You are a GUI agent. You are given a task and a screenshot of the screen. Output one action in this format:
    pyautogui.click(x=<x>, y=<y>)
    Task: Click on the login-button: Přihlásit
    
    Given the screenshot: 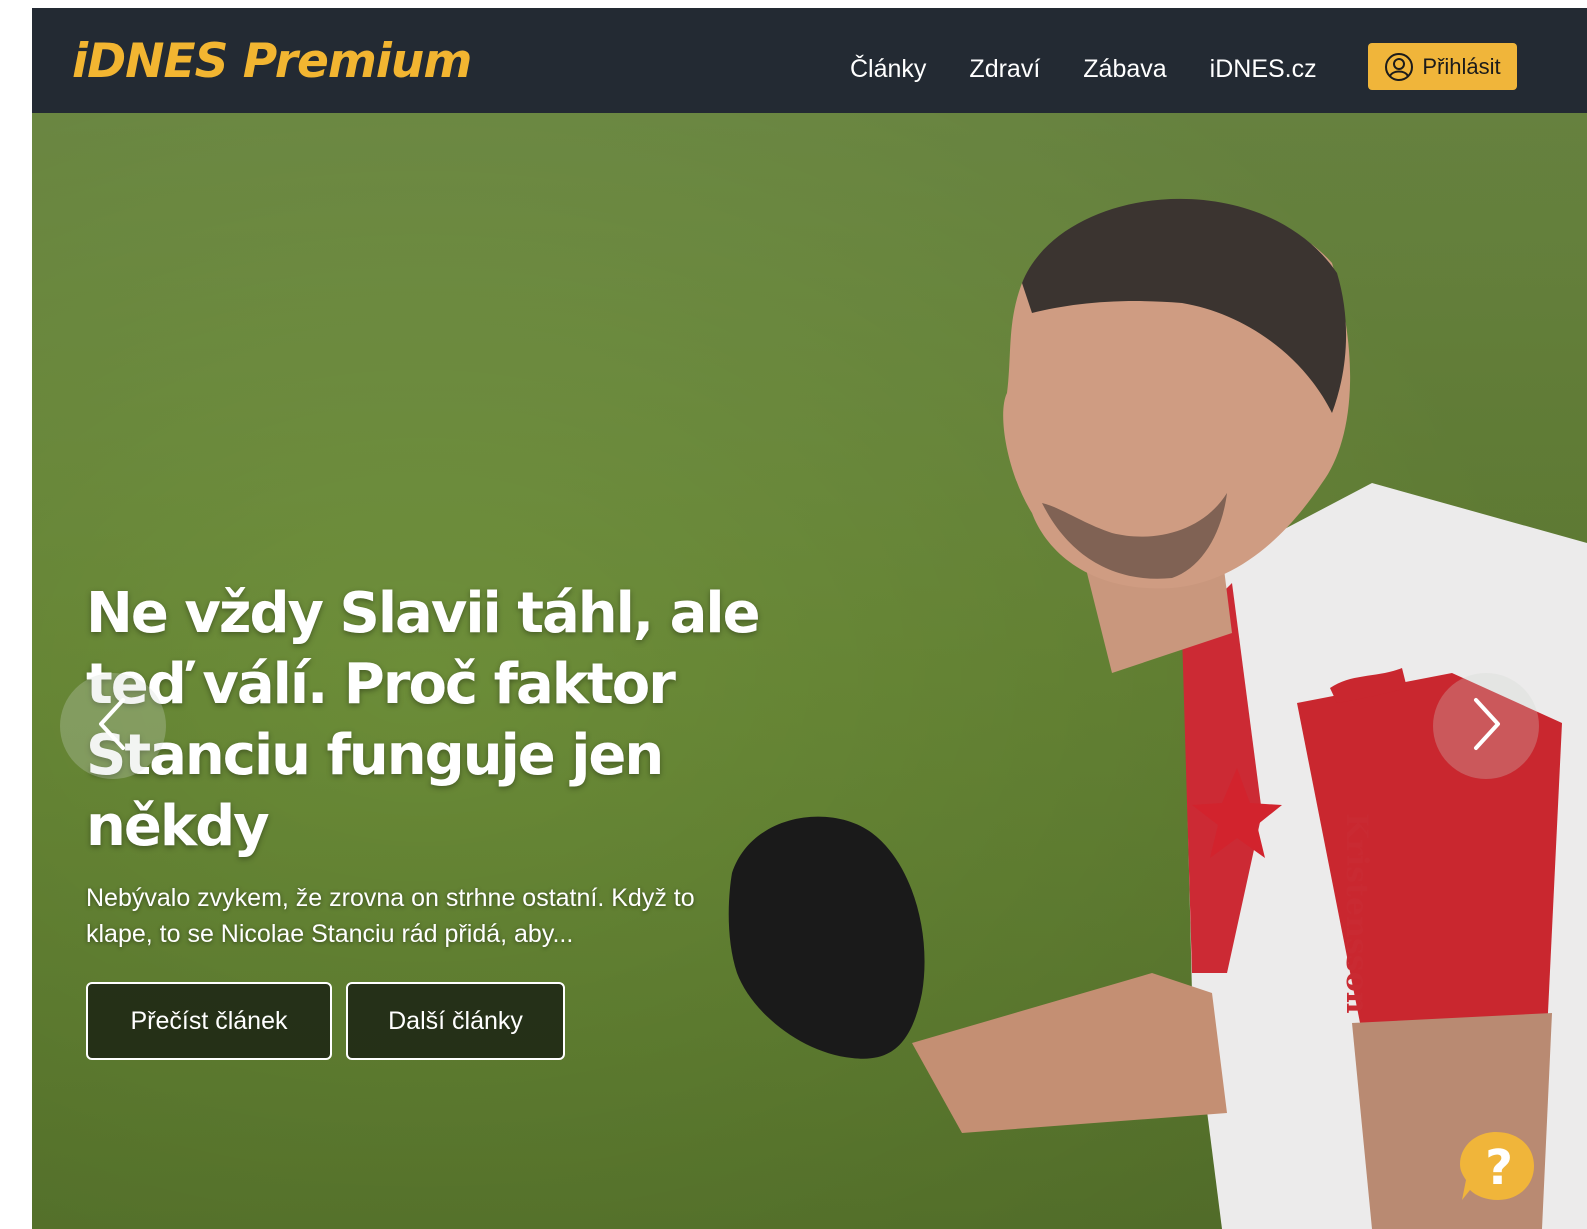 What is the action you would take?
    pyautogui.click(x=1442, y=66)
    